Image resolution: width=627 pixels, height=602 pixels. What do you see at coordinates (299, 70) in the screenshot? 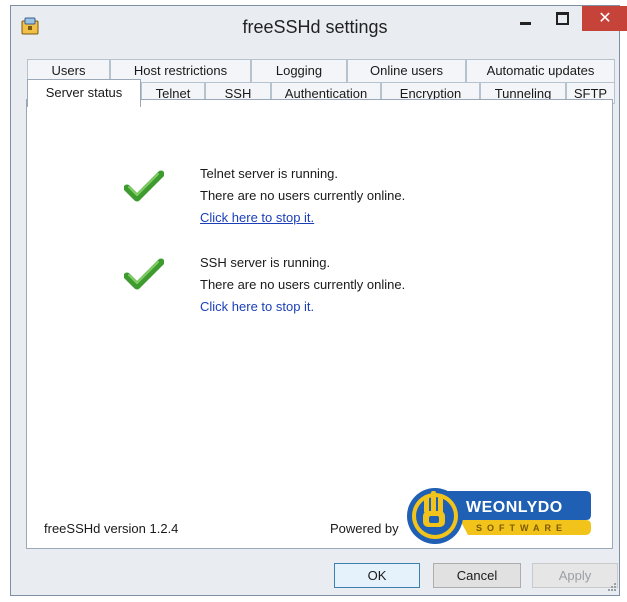
I see `tab-logging: Logging` at bounding box center [299, 70].